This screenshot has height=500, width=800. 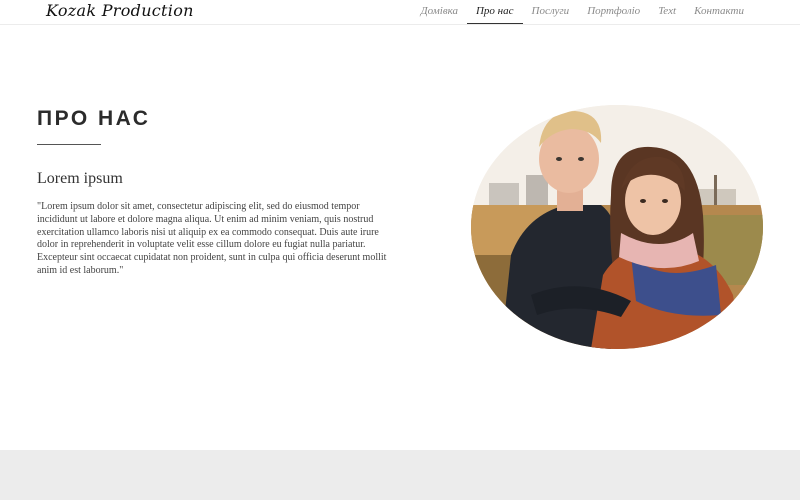 What do you see at coordinates (667, 12) in the screenshot?
I see `nav-item-text: Text` at bounding box center [667, 12].